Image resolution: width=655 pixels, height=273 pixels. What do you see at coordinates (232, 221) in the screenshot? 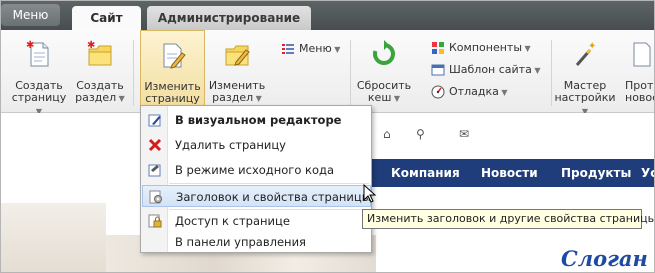
I see `menu-item-label: Доступ к странице` at bounding box center [232, 221].